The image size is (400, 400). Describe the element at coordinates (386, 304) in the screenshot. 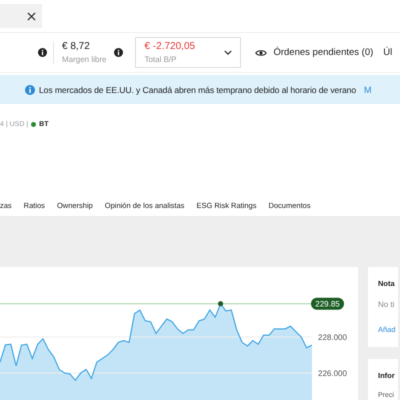

I see `card-text: No ti` at that location.